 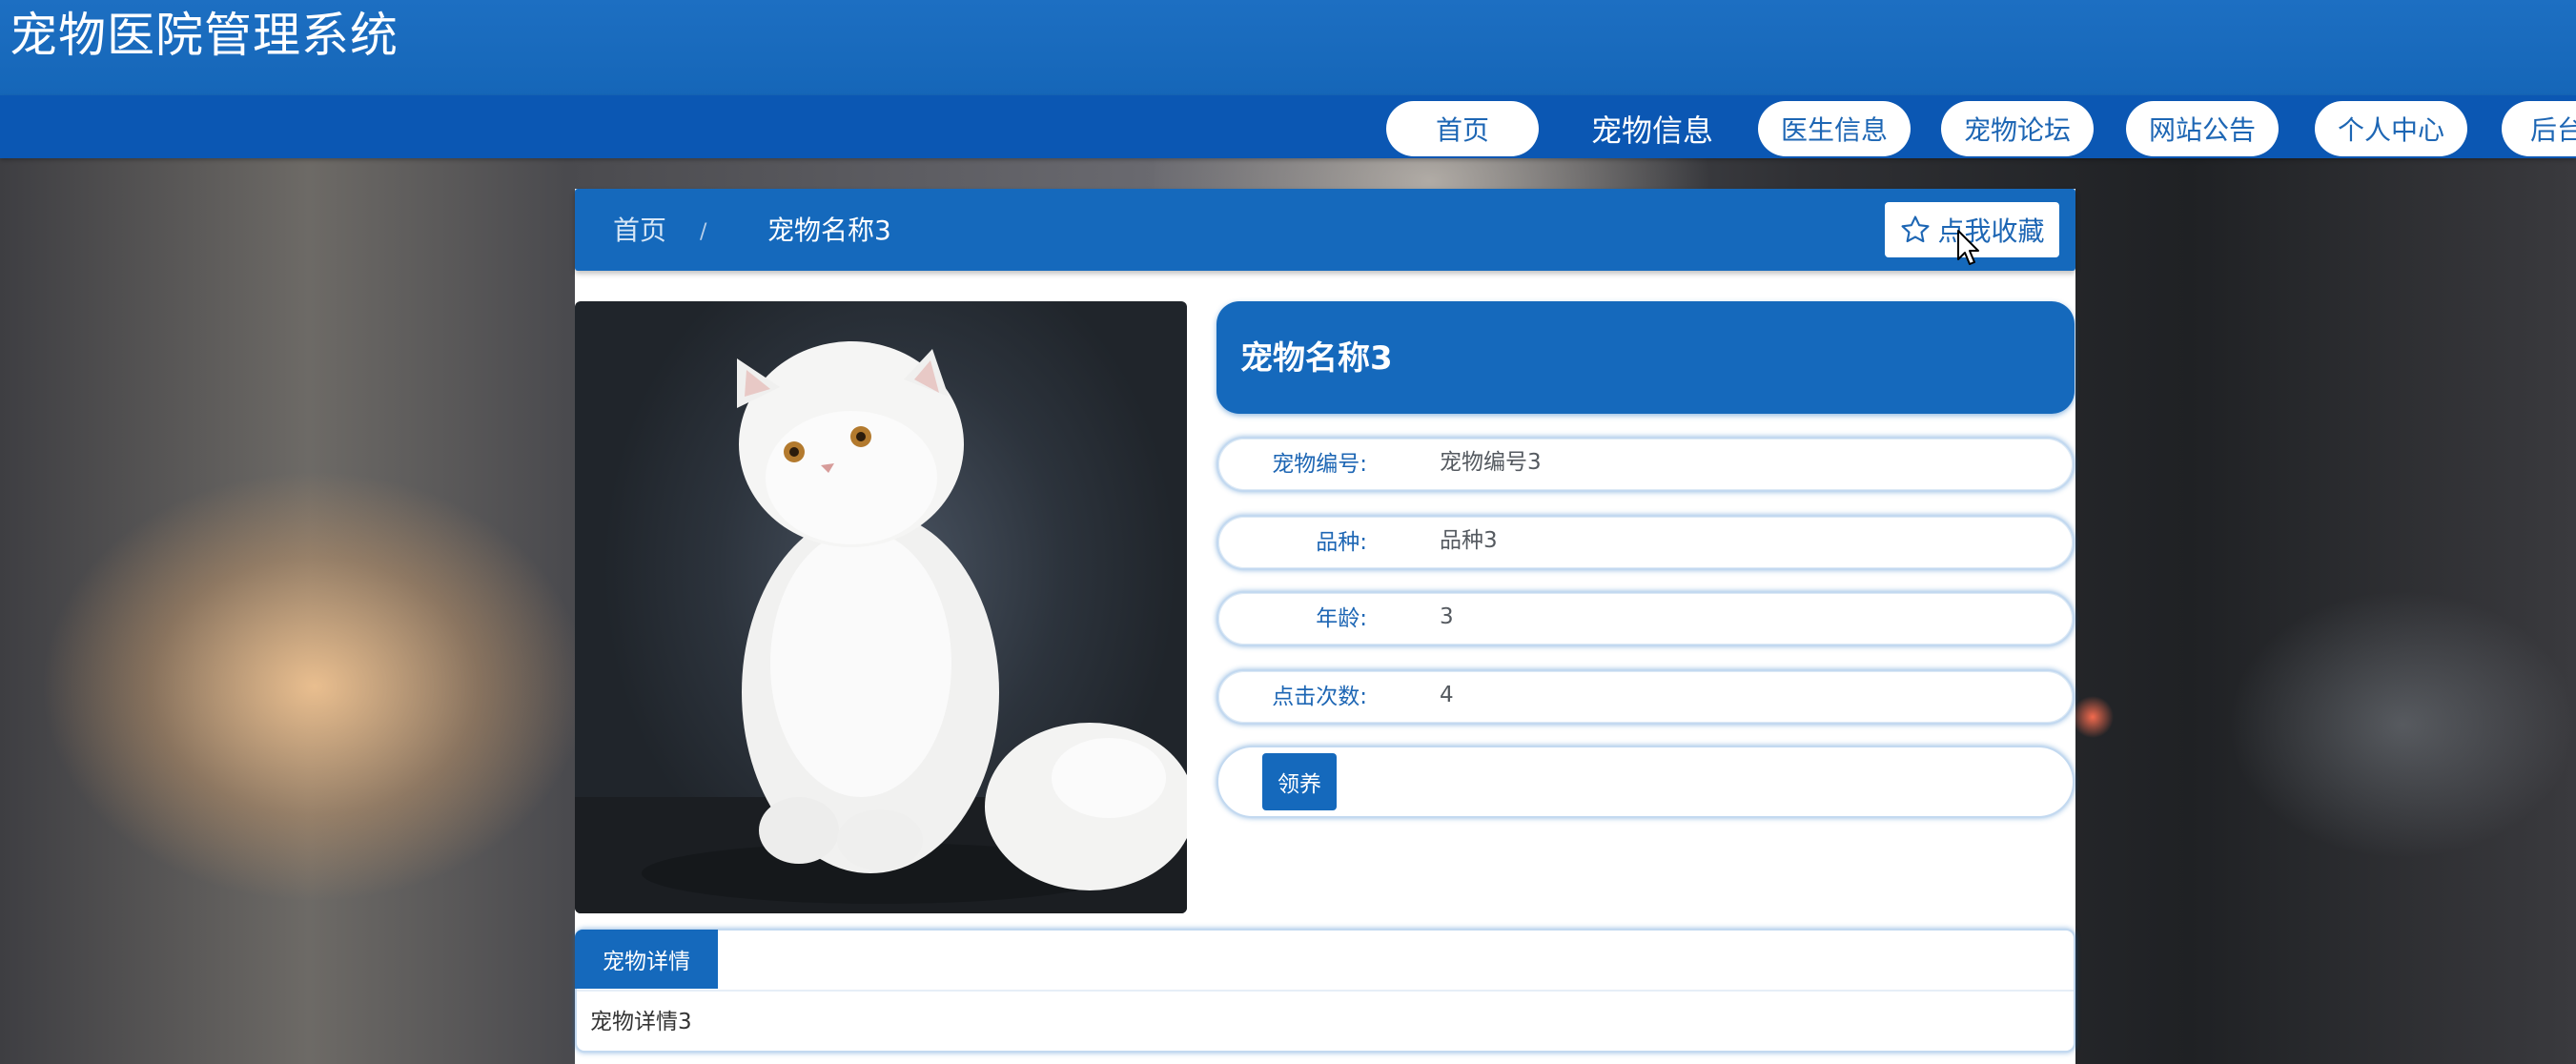 I want to click on nav-item-admin: 后台管理, so click(x=2539, y=129).